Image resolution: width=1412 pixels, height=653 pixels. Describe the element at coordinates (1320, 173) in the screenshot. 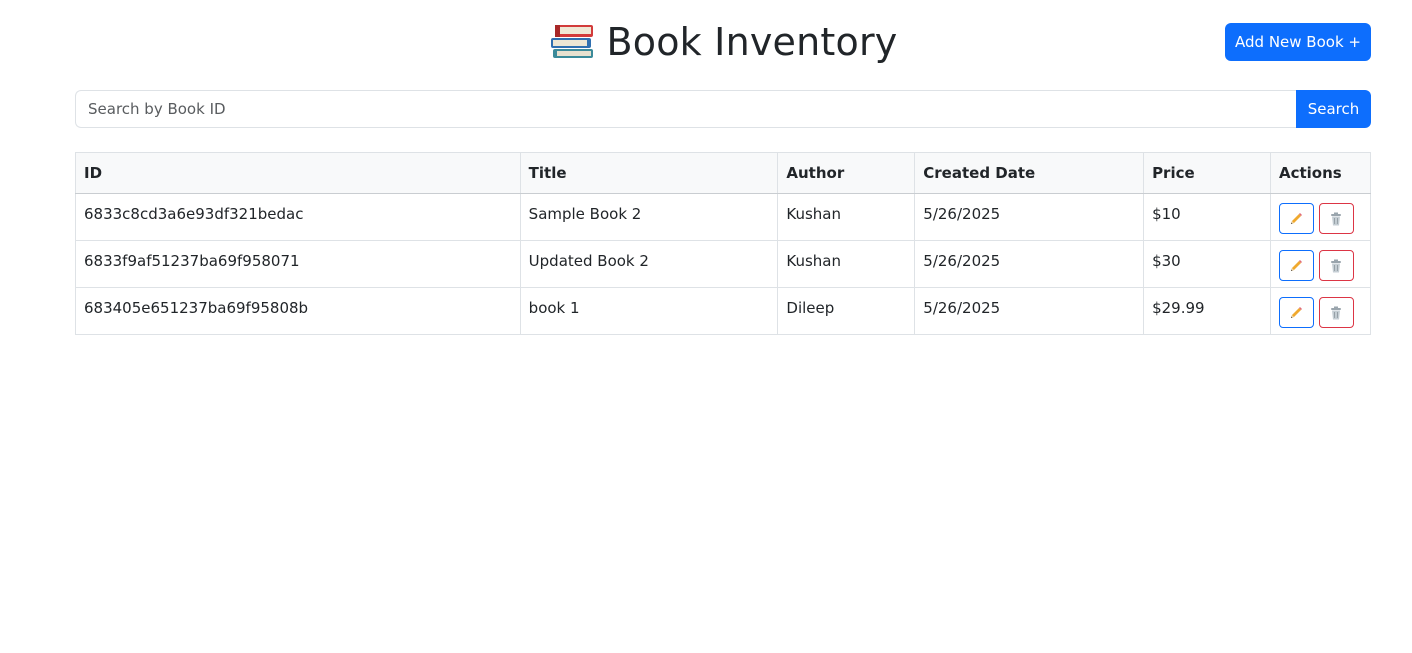

I see `column-header-actions: Actions` at that location.